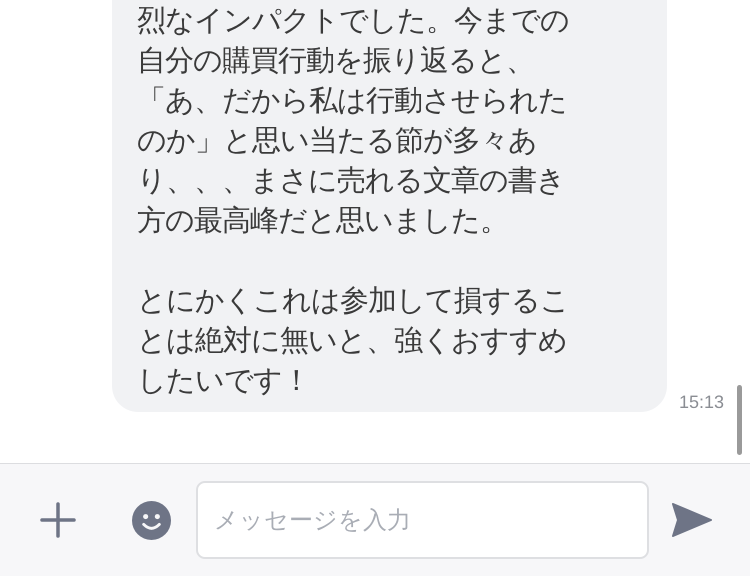 Image resolution: width=750 pixels, height=576 pixels. What do you see at coordinates (701, 402) in the screenshot?
I see `timestamp: 15:13` at bounding box center [701, 402].